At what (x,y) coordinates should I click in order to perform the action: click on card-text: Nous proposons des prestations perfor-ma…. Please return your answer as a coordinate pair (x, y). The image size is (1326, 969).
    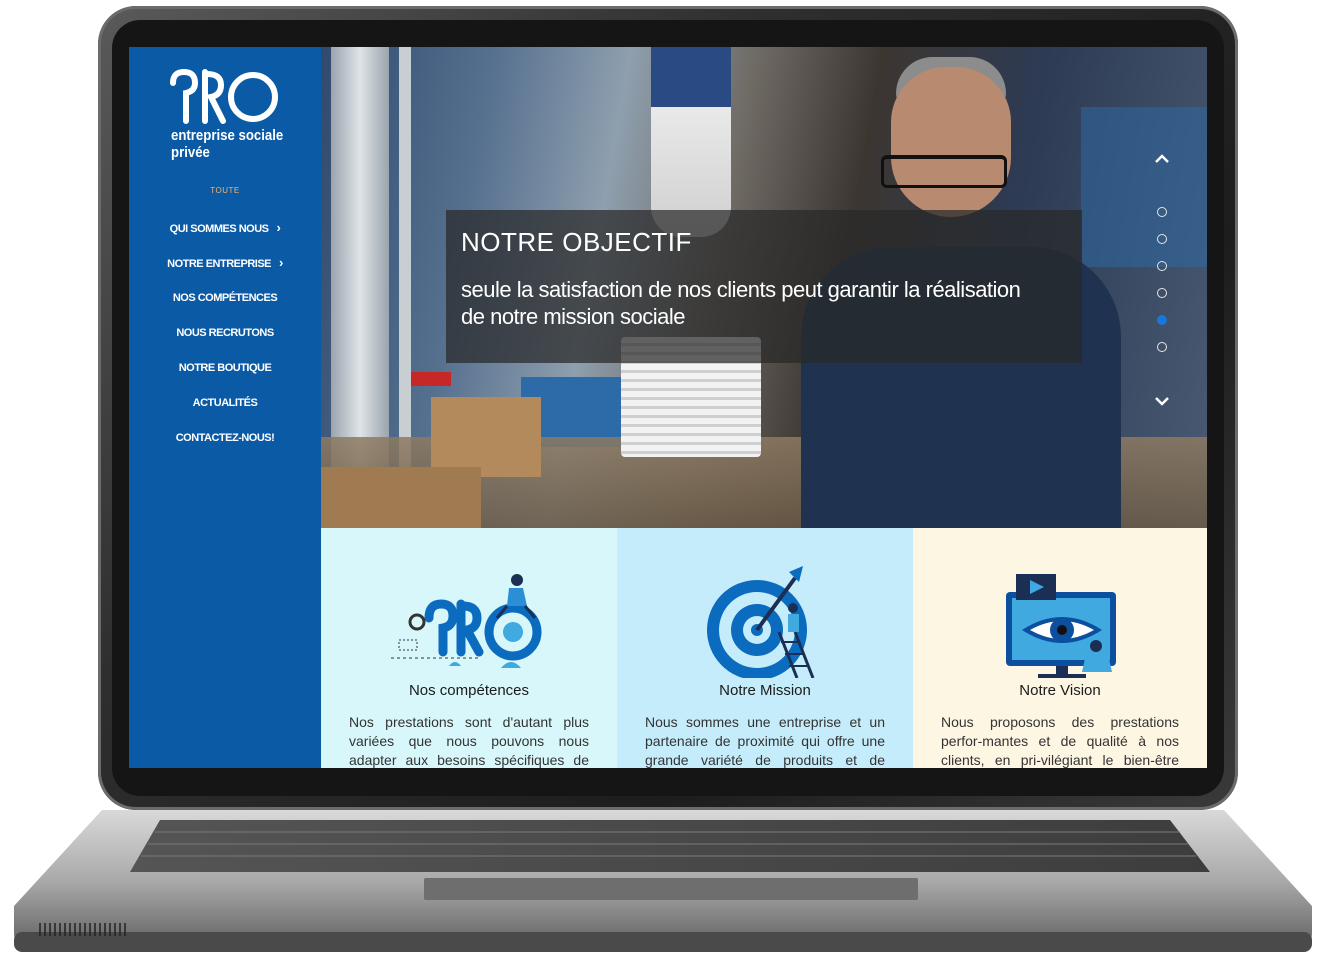
    Looking at the image, I should click on (1060, 741).